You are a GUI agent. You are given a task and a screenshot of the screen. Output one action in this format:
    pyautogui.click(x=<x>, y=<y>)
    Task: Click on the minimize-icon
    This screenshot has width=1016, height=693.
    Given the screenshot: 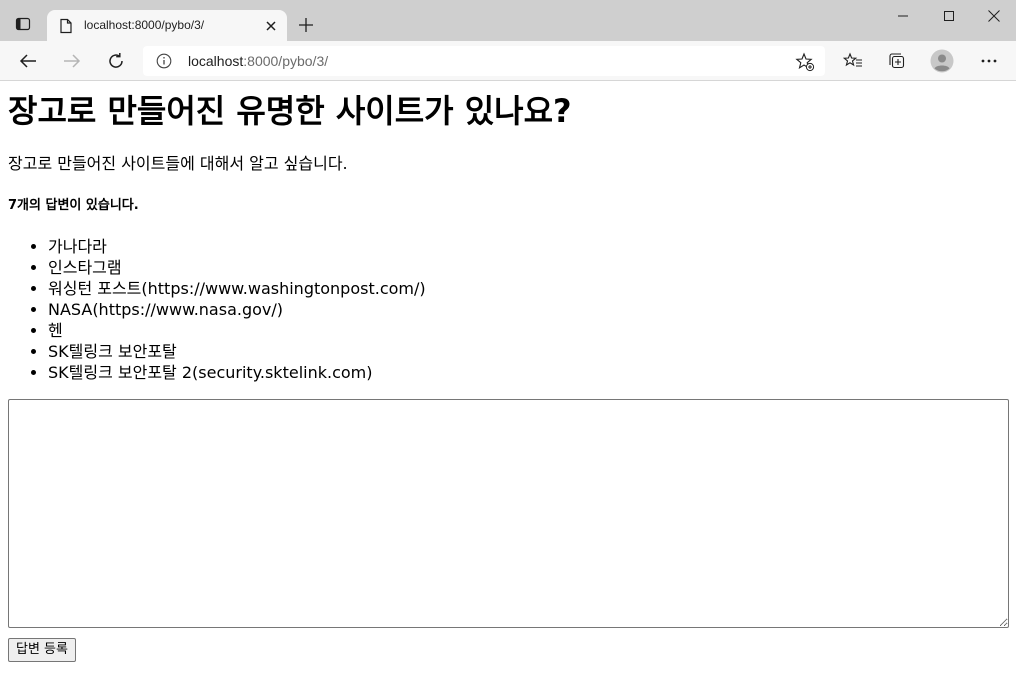 What is the action you would take?
    pyautogui.click(x=903, y=16)
    